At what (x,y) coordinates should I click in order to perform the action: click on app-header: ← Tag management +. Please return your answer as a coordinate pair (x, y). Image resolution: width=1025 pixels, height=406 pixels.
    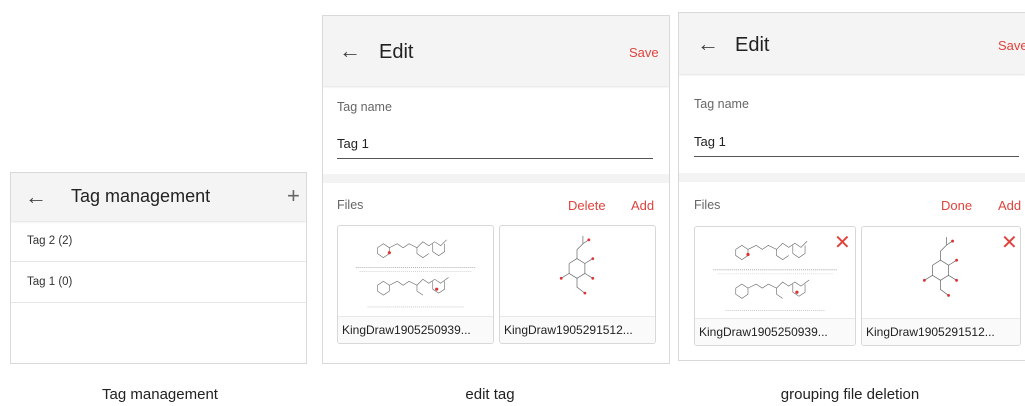
    Looking at the image, I should click on (158, 197).